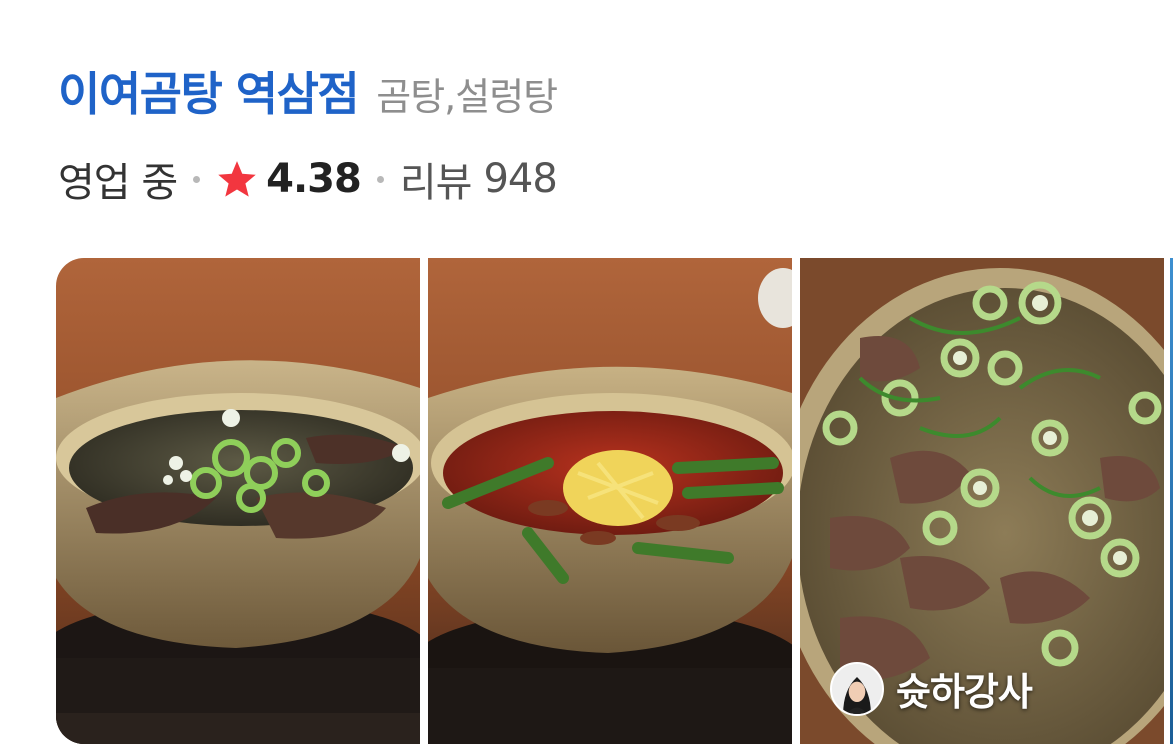 This screenshot has height=755, width=1173. I want to click on rating-value: 4.38, so click(314, 179).